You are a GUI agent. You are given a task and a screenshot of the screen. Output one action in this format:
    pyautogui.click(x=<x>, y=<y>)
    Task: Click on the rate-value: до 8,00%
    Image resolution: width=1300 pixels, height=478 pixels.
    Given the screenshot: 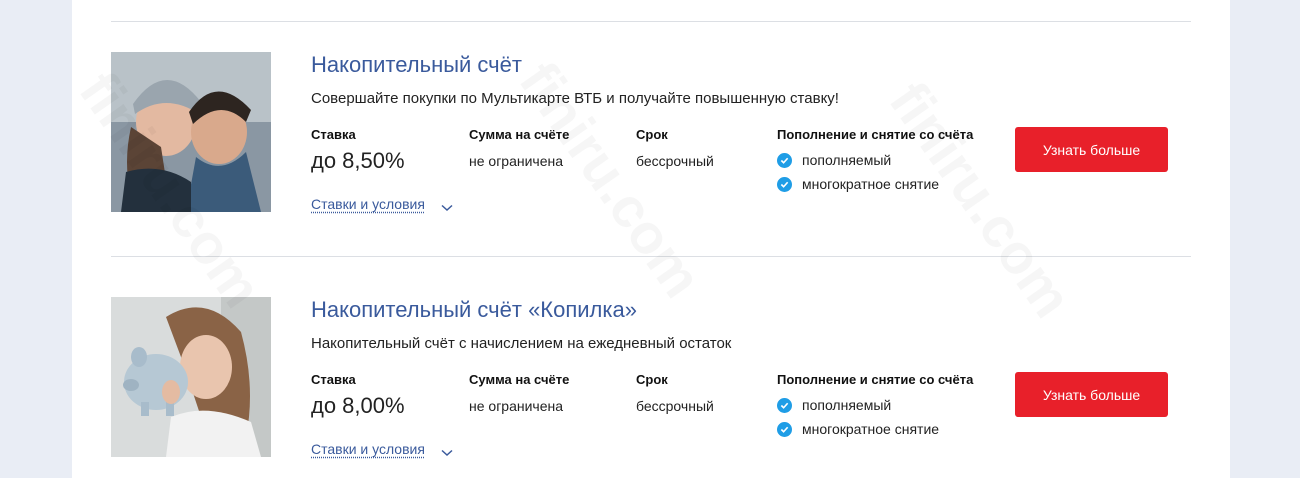 What is the action you would take?
    pyautogui.click(x=358, y=405)
    